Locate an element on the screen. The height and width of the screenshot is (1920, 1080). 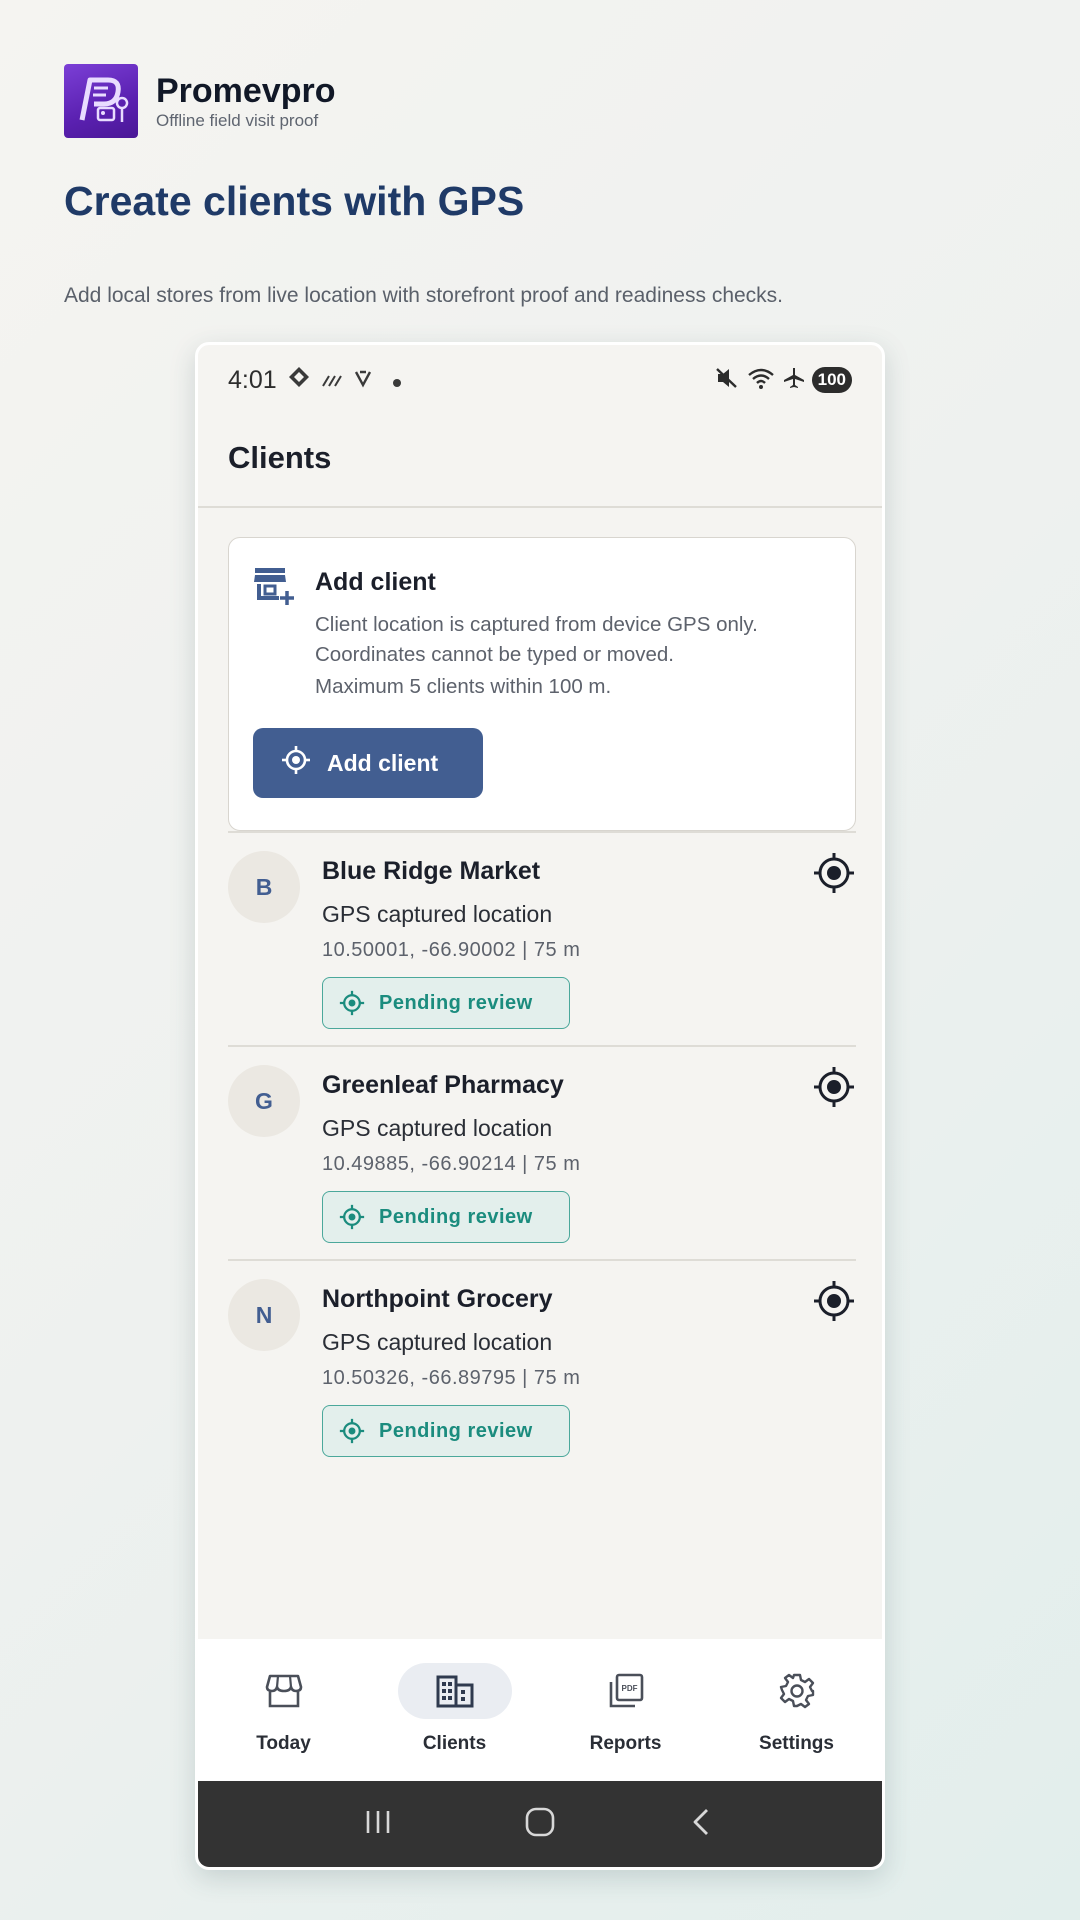
app-name: Promevpro is located at coordinates (246, 91).